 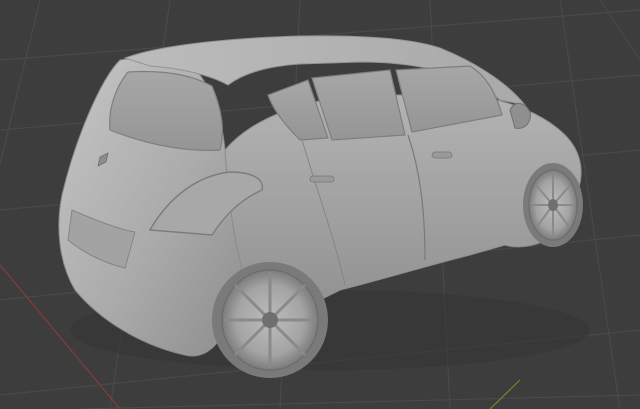 I want to click on front-wheel, so click(x=553, y=205).